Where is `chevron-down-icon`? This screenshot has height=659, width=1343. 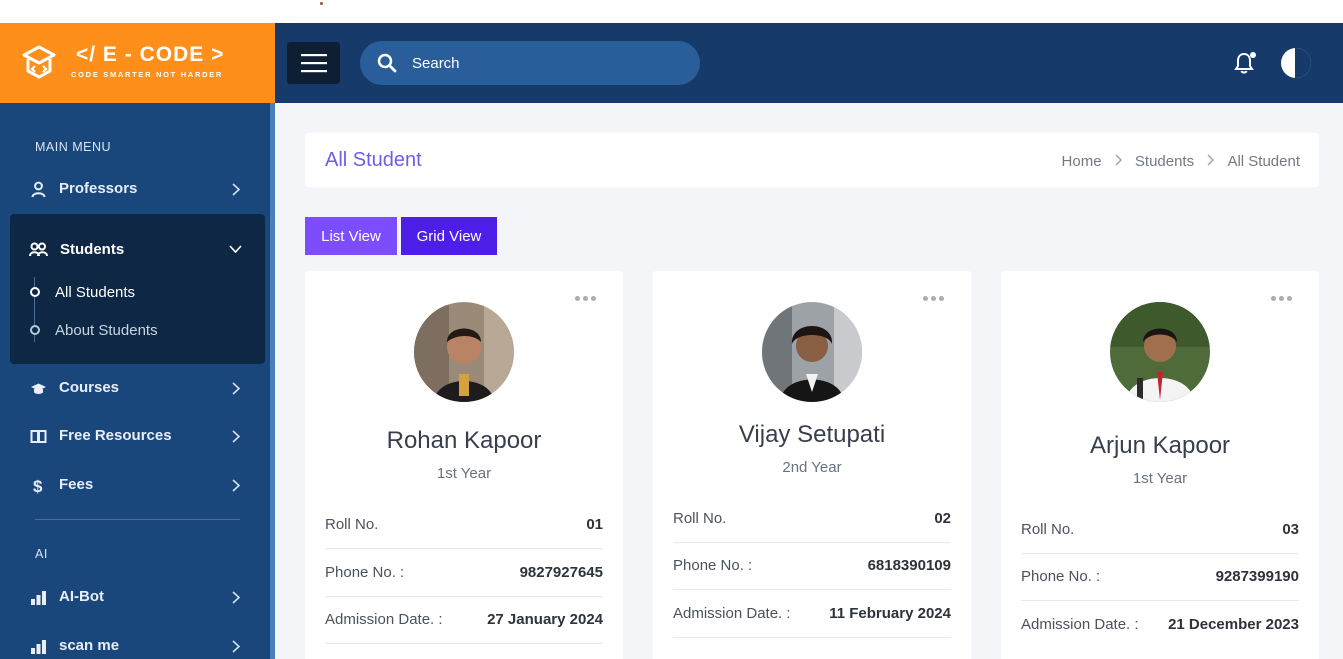
chevron-down-icon is located at coordinates (235, 249).